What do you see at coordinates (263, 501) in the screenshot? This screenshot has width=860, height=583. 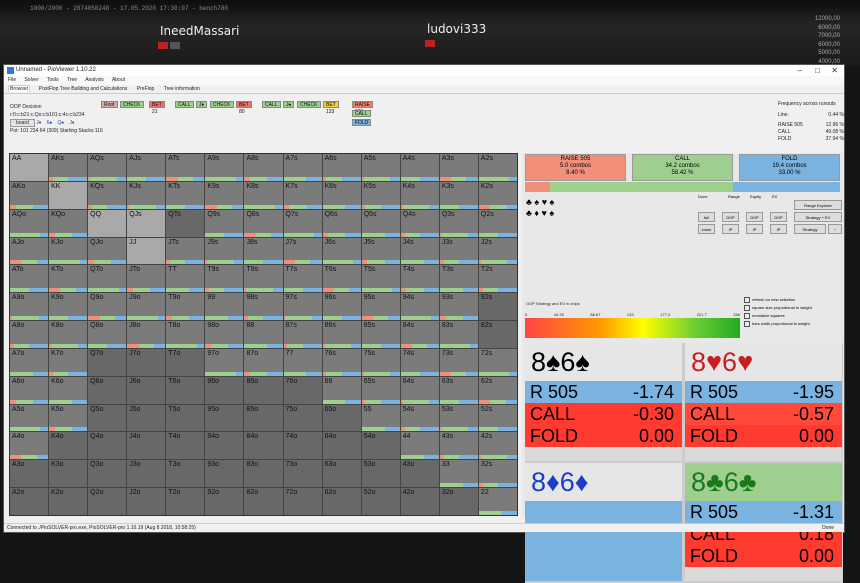 I see `hand-cell-82o: 82o` at bounding box center [263, 501].